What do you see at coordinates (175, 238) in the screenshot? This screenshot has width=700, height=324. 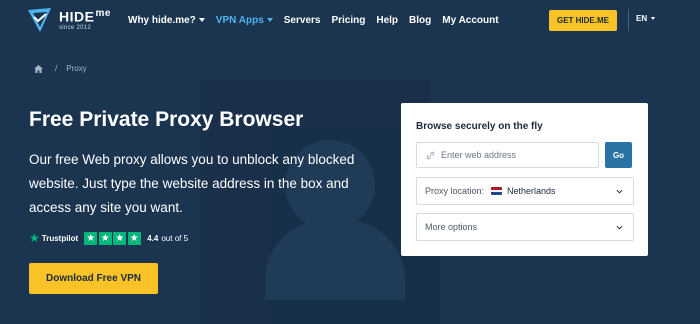 I see `rating-out-of: out of 5` at bounding box center [175, 238].